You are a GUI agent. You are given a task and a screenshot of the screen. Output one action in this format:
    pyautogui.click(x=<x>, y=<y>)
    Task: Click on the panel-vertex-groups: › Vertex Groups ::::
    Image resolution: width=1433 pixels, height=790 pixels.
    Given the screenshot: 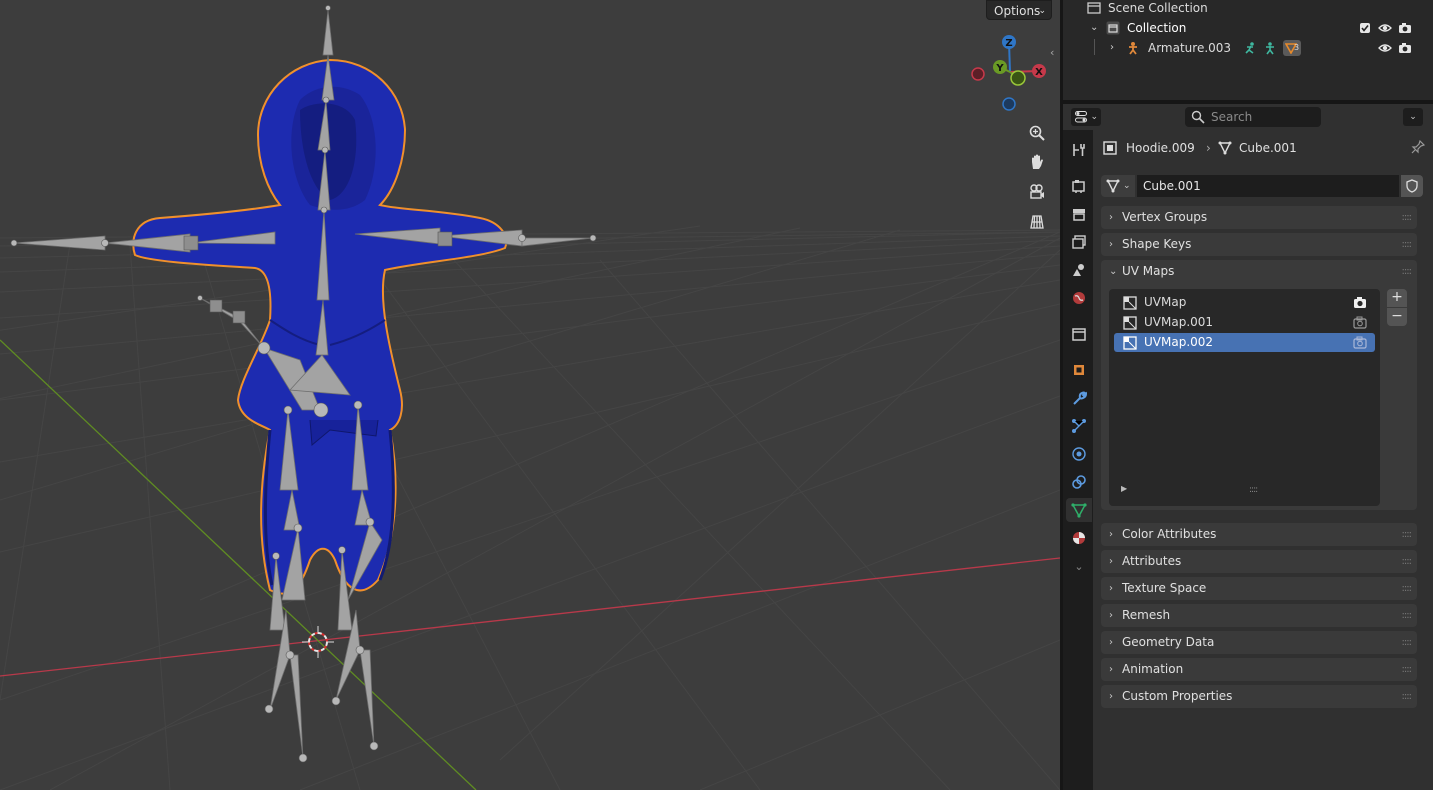 What is the action you would take?
    pyautogui.click(x=1259, y=217)
    